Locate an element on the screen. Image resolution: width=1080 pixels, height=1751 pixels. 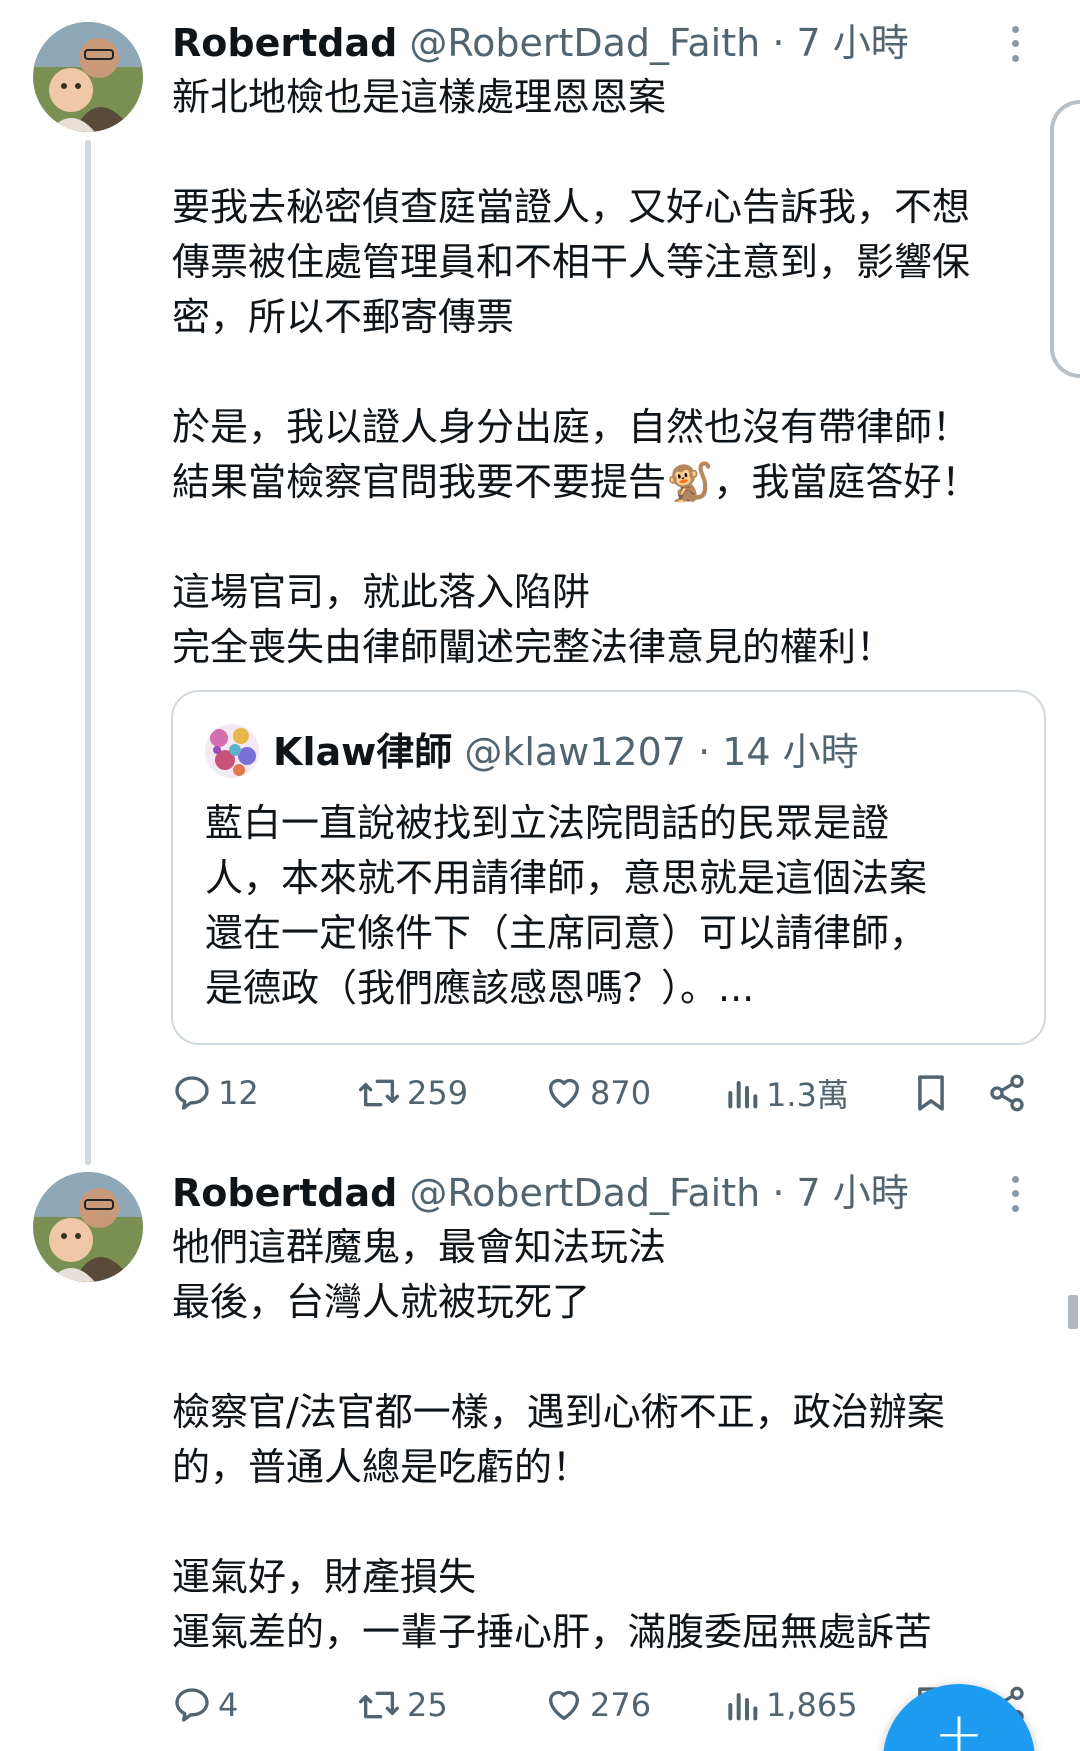
retweet-button: 25 is located at coordinates (402, 1705).